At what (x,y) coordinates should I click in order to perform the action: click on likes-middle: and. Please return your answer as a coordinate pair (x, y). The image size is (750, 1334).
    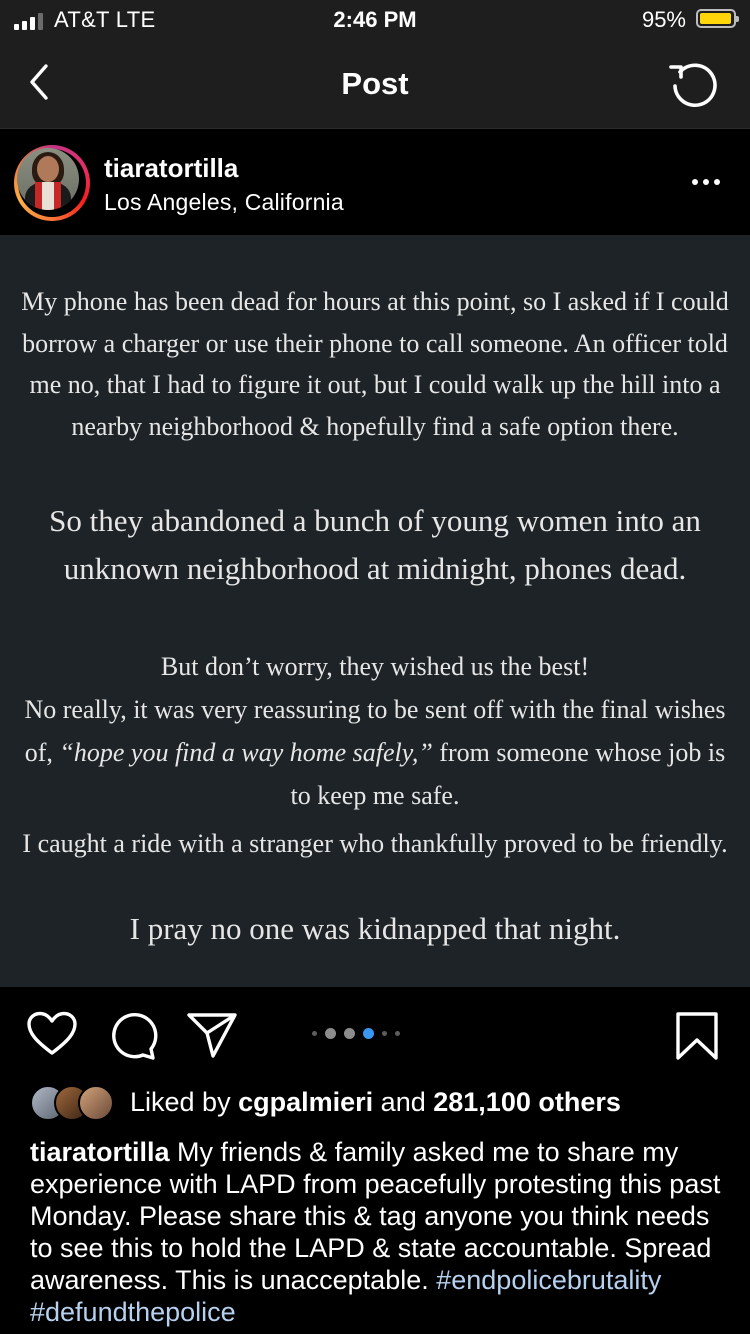
    Looking at the image, I should click on (403, 1102).